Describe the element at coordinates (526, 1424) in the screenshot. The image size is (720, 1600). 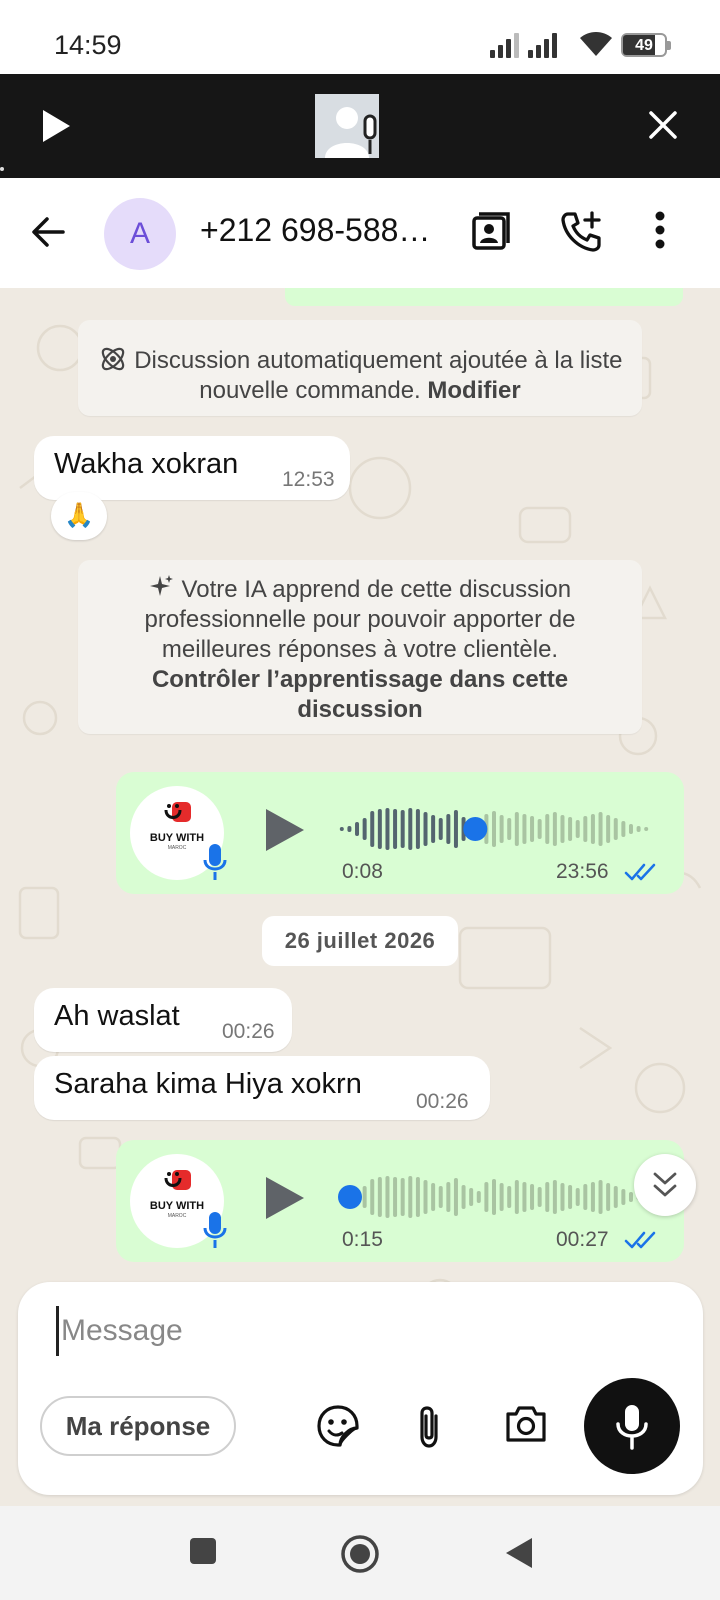
I see `camera-icon` at that location.